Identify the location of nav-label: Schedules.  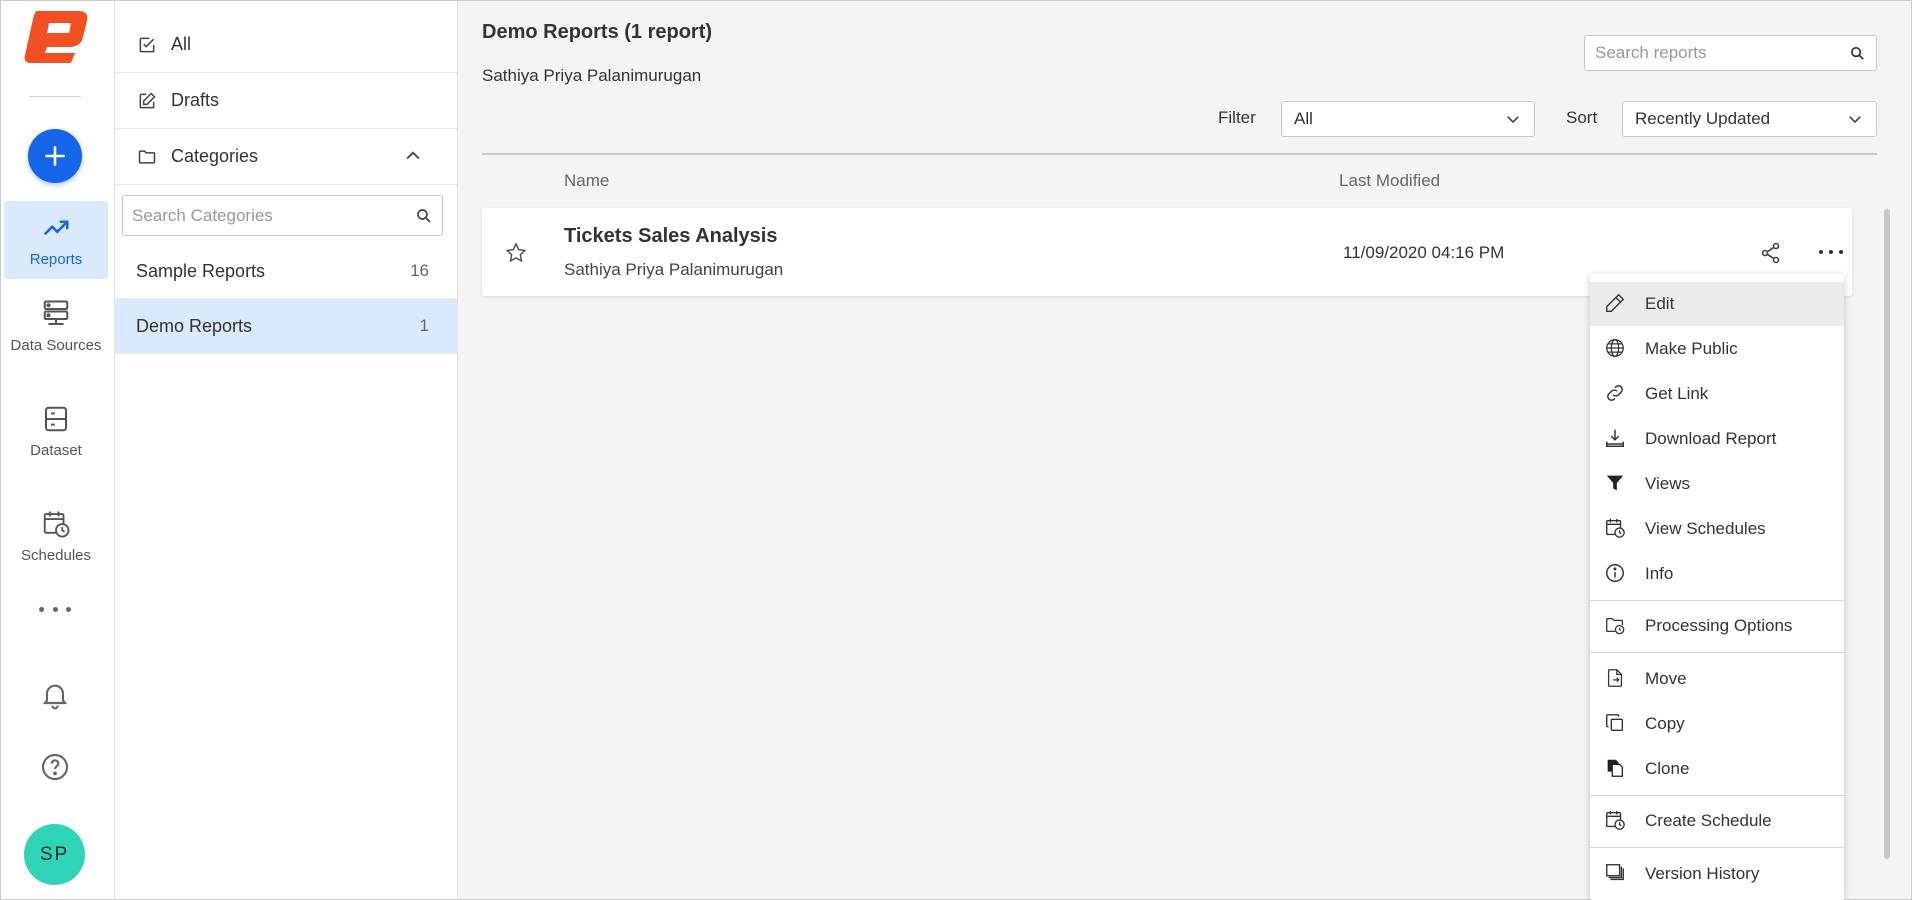
(56, 555).